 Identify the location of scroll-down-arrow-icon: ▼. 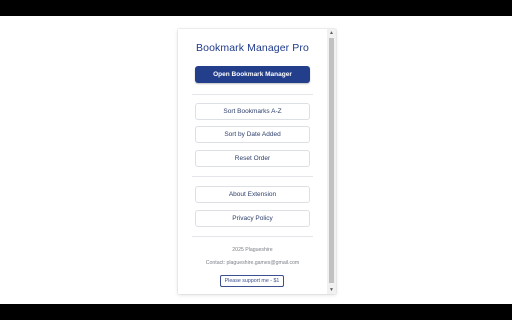
(331, 290).